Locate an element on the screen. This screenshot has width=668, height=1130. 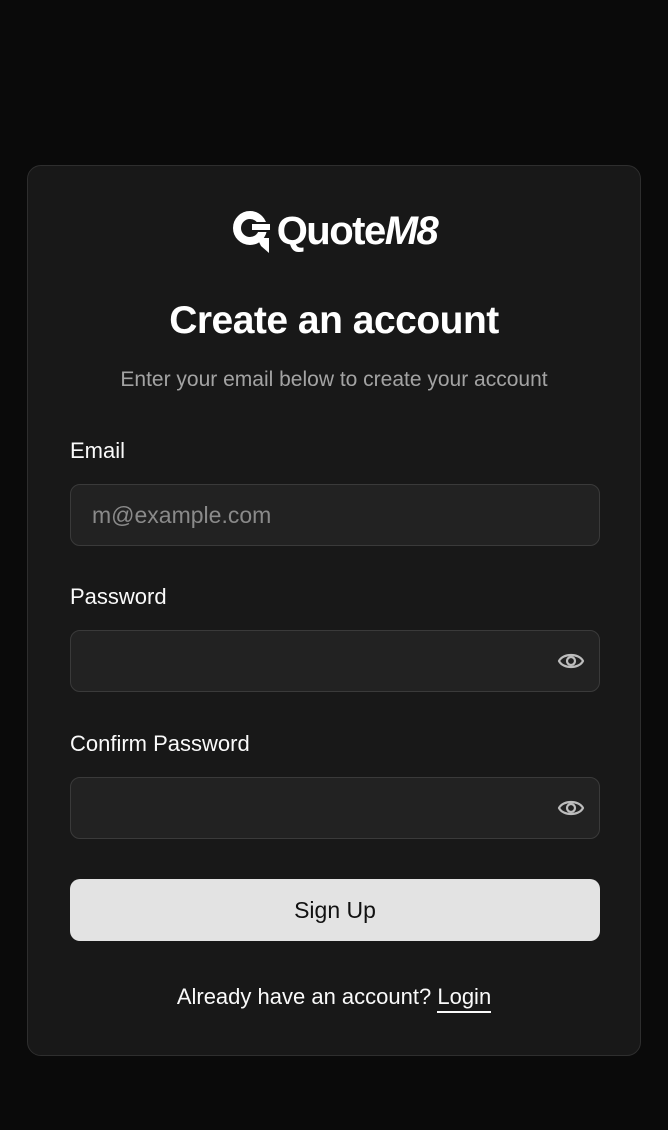
email-field is located at coordinates (335, 515).